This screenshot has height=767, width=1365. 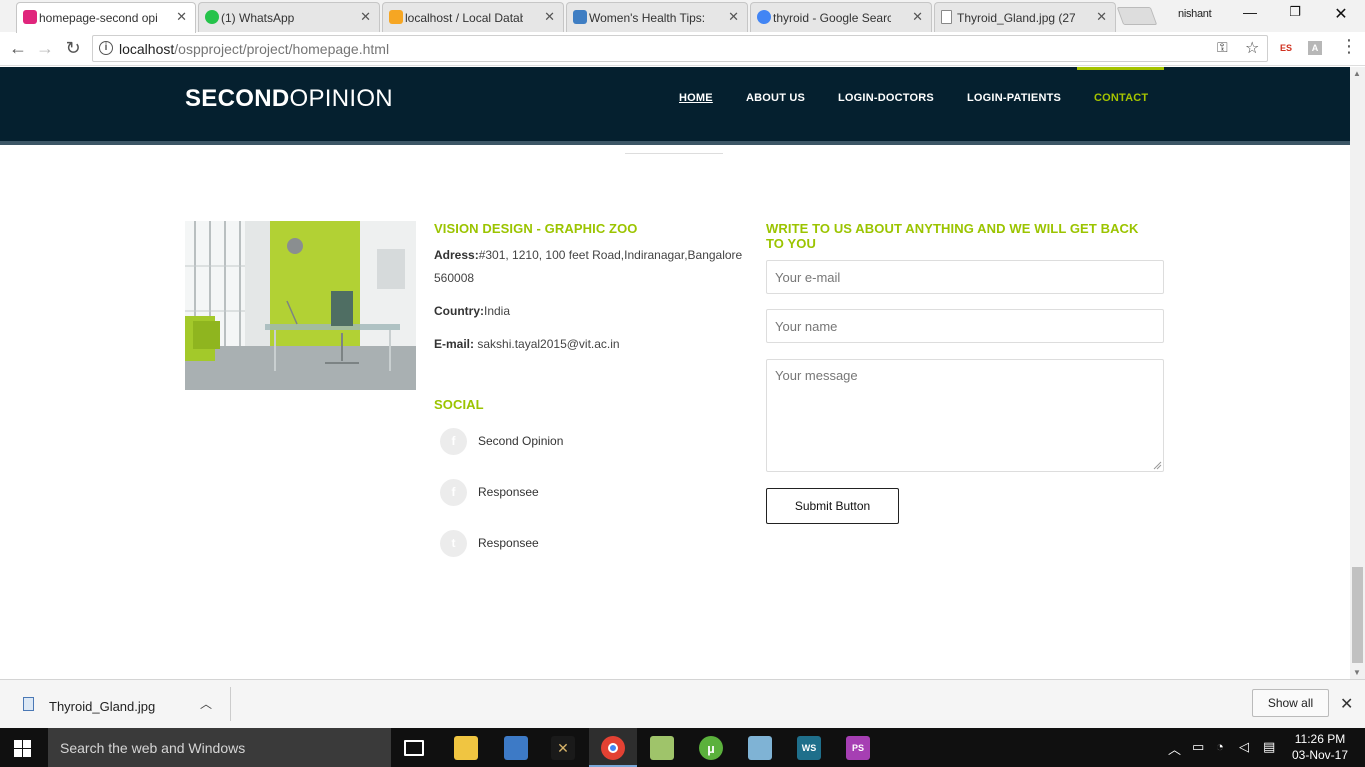 What do you see at coordinates (1315, 48) in the screenshot?
I see `extension-a-icon: A` at bounding box center [1315, 48].